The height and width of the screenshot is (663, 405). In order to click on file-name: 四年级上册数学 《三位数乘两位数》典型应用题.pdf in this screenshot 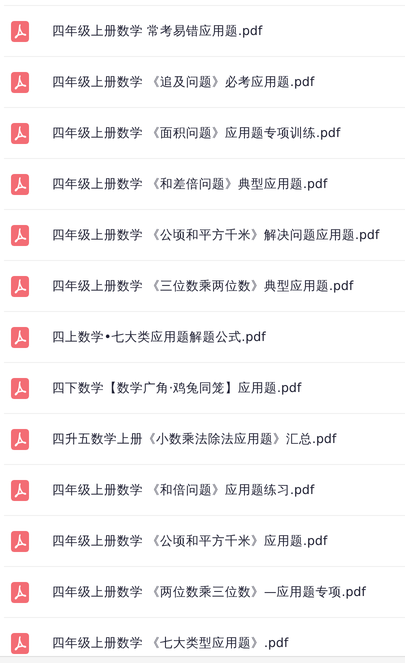, I will do `click(203, 285)`.